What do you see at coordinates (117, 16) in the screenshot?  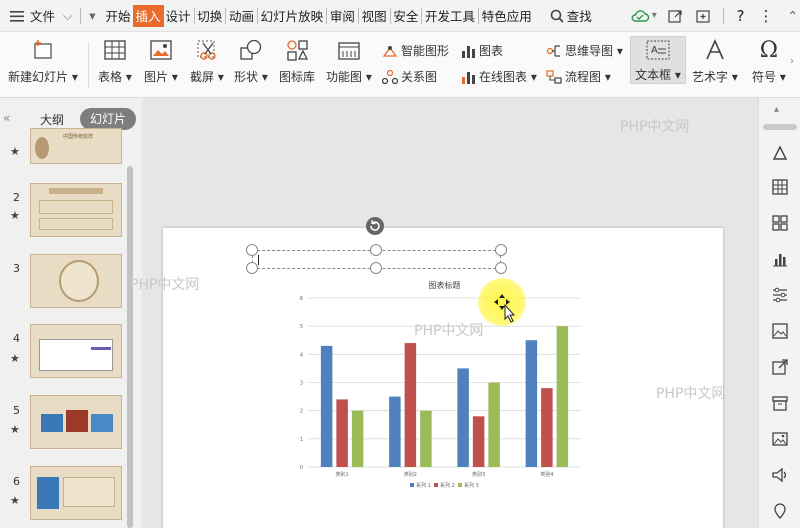 I see `tab-home: 开始` at bounding box center [117, 16].